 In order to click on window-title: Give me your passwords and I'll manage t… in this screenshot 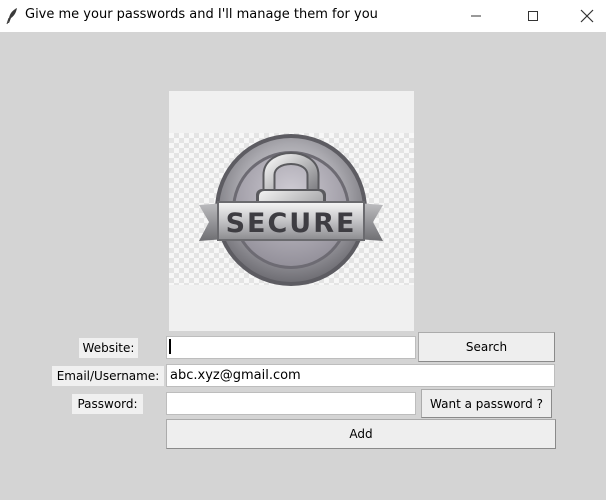, I will do `click(201, 14)`.